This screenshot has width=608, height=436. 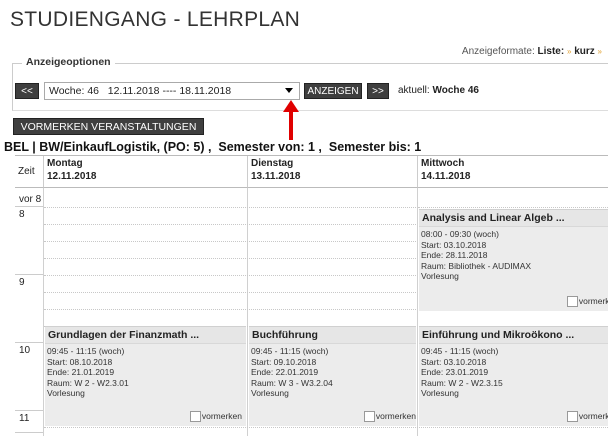 I want to click on zeit-header: Zeit, so click(x=29, y=172).